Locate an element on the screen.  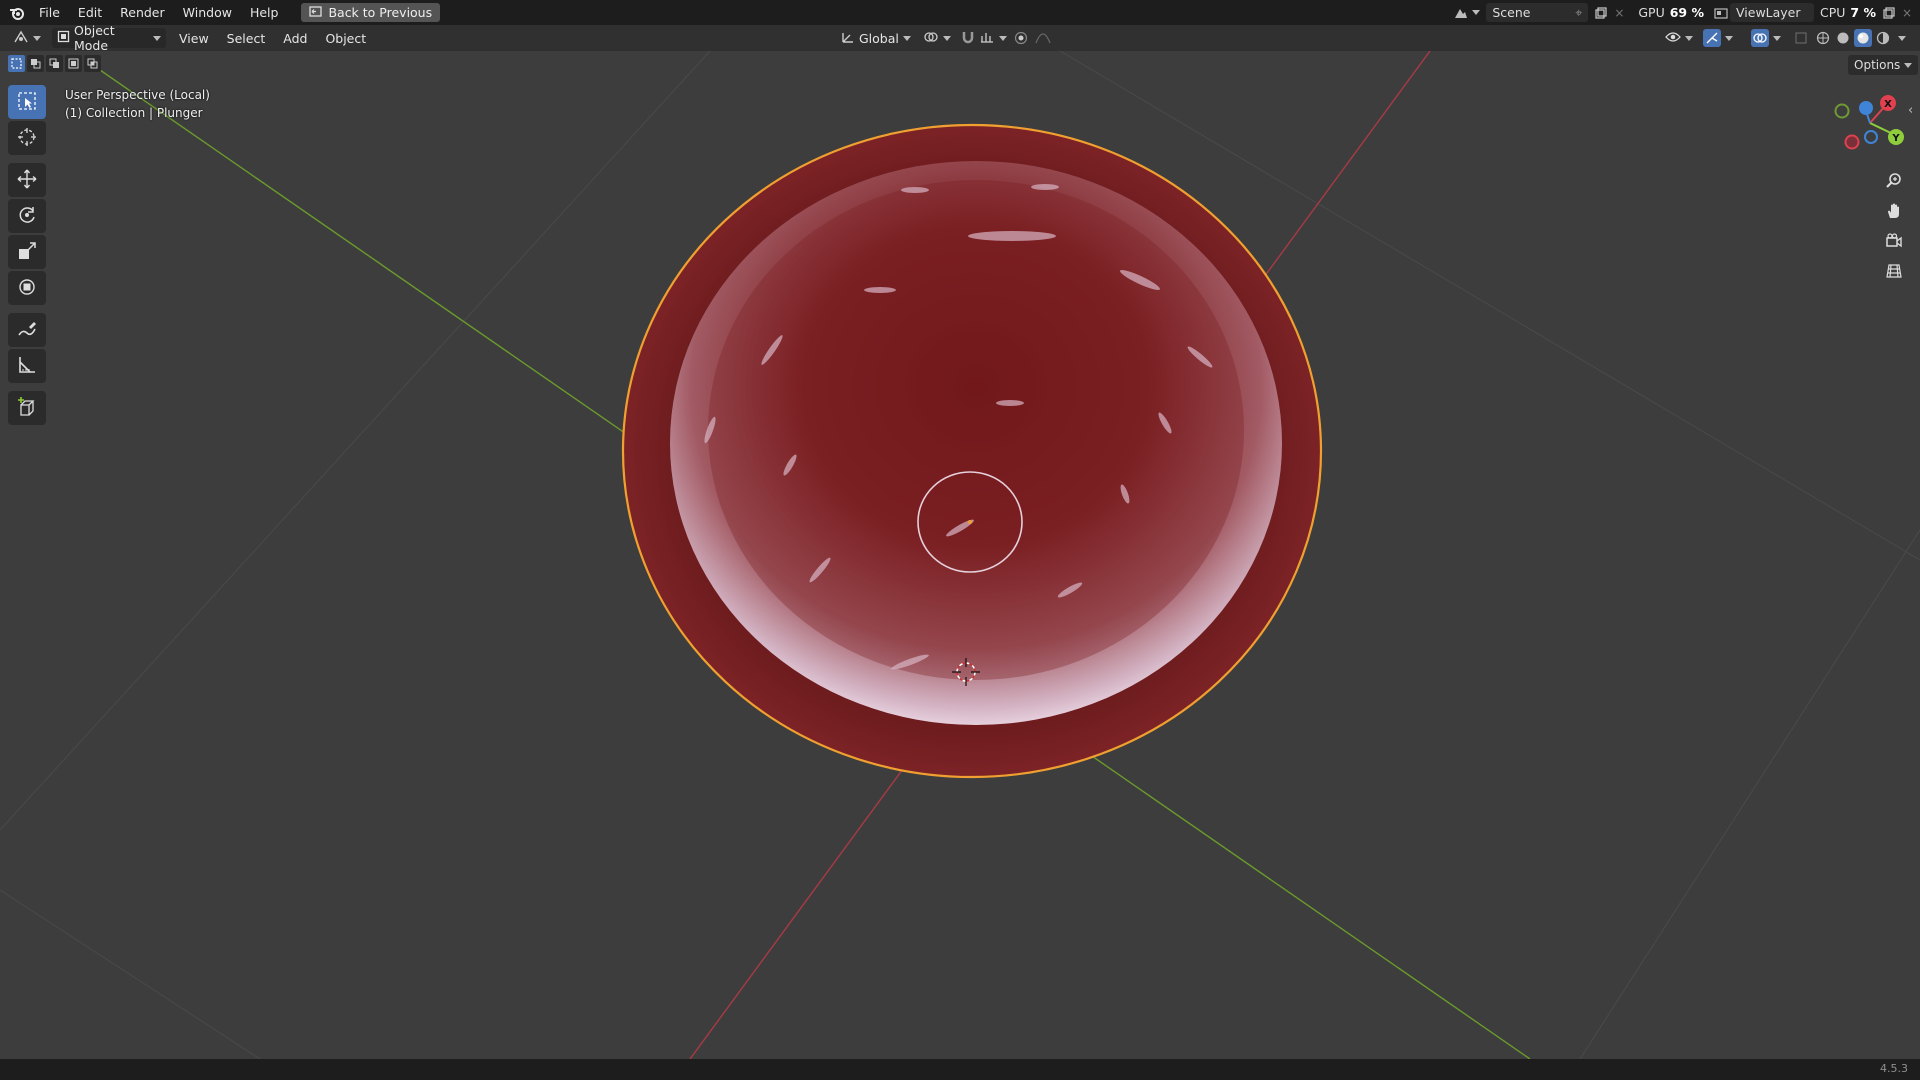
negative-y-axis-icon is located at coordinates (1842, 111).